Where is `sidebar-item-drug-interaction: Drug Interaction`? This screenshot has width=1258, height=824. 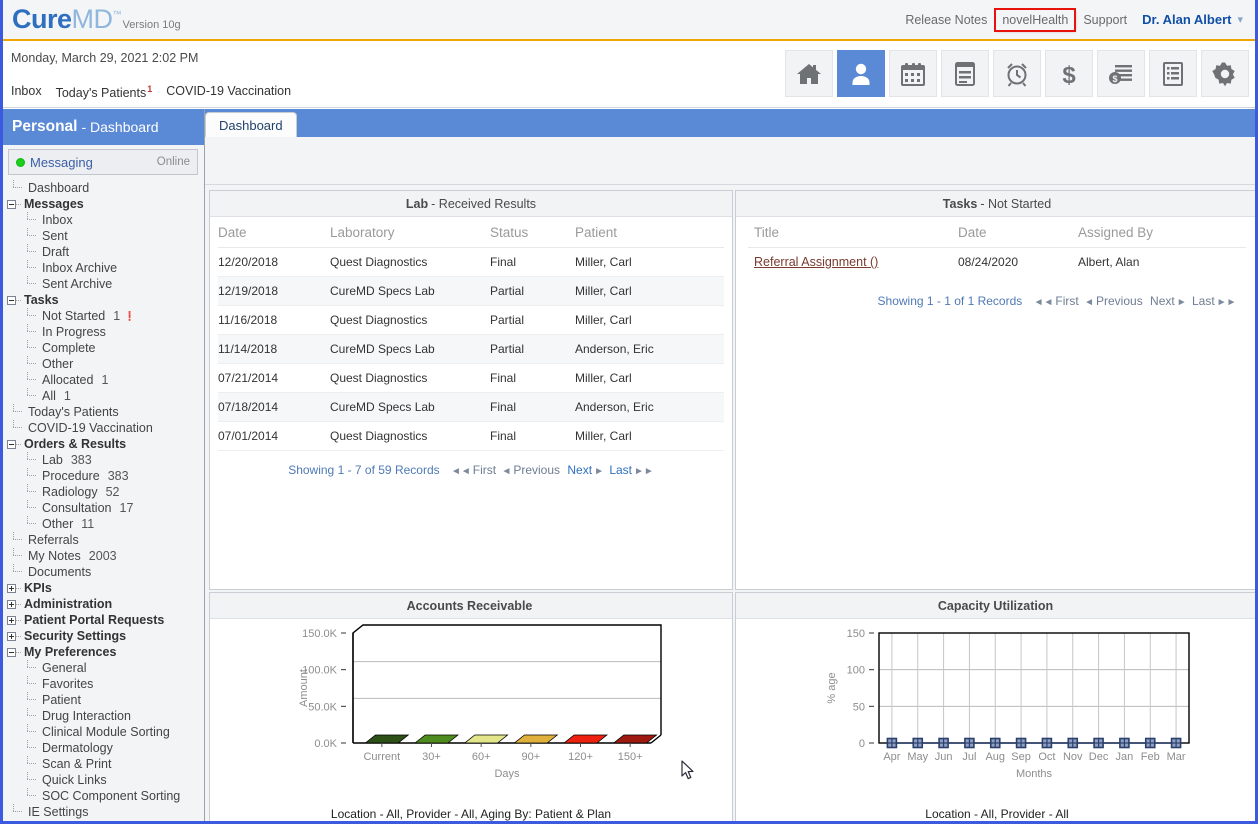 sidebar-item-drug-interaction: Drug Interaction is located at coordinates (103, 716).